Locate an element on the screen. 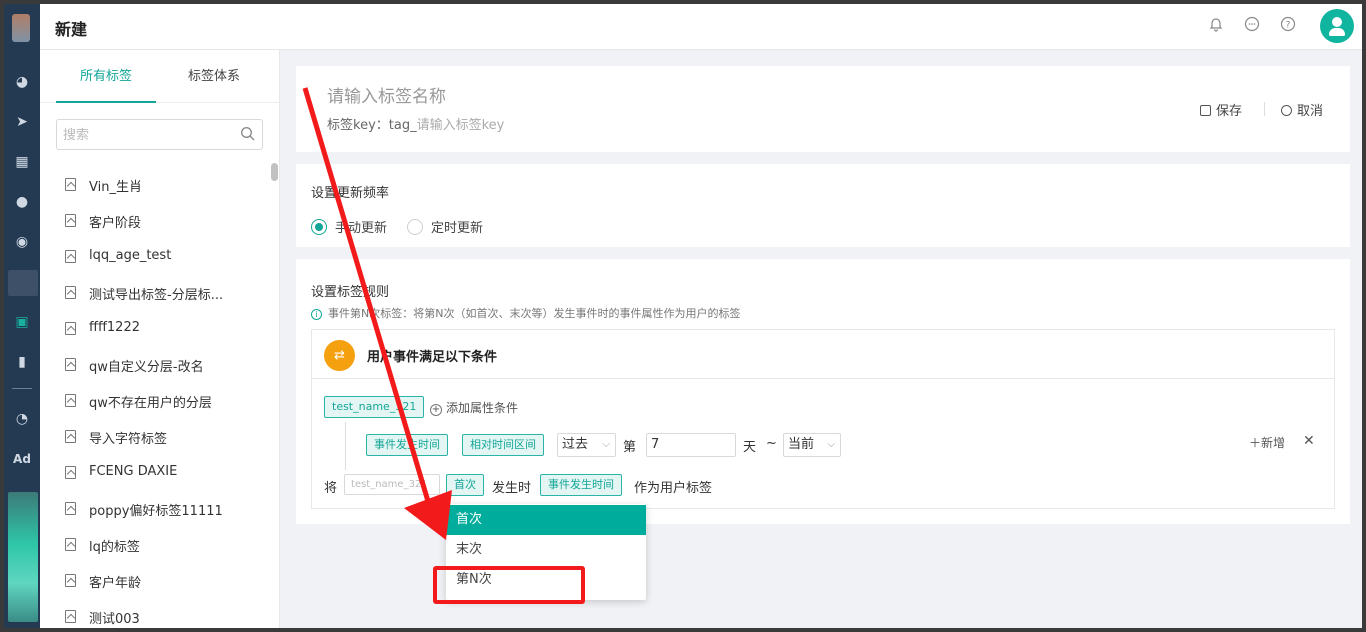  search-icon is located at coordinates (248, 134).